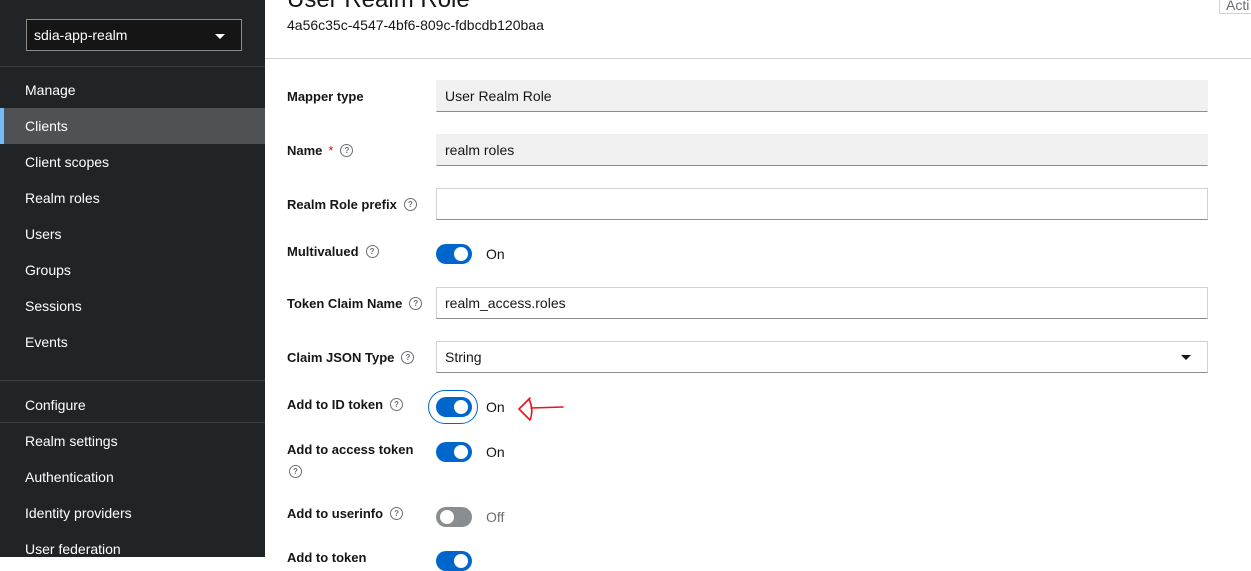 Image resolution: width=1251 pixels, height=571 pixels. I want to click on sidebar-item-events: Events, so click(132, 342).